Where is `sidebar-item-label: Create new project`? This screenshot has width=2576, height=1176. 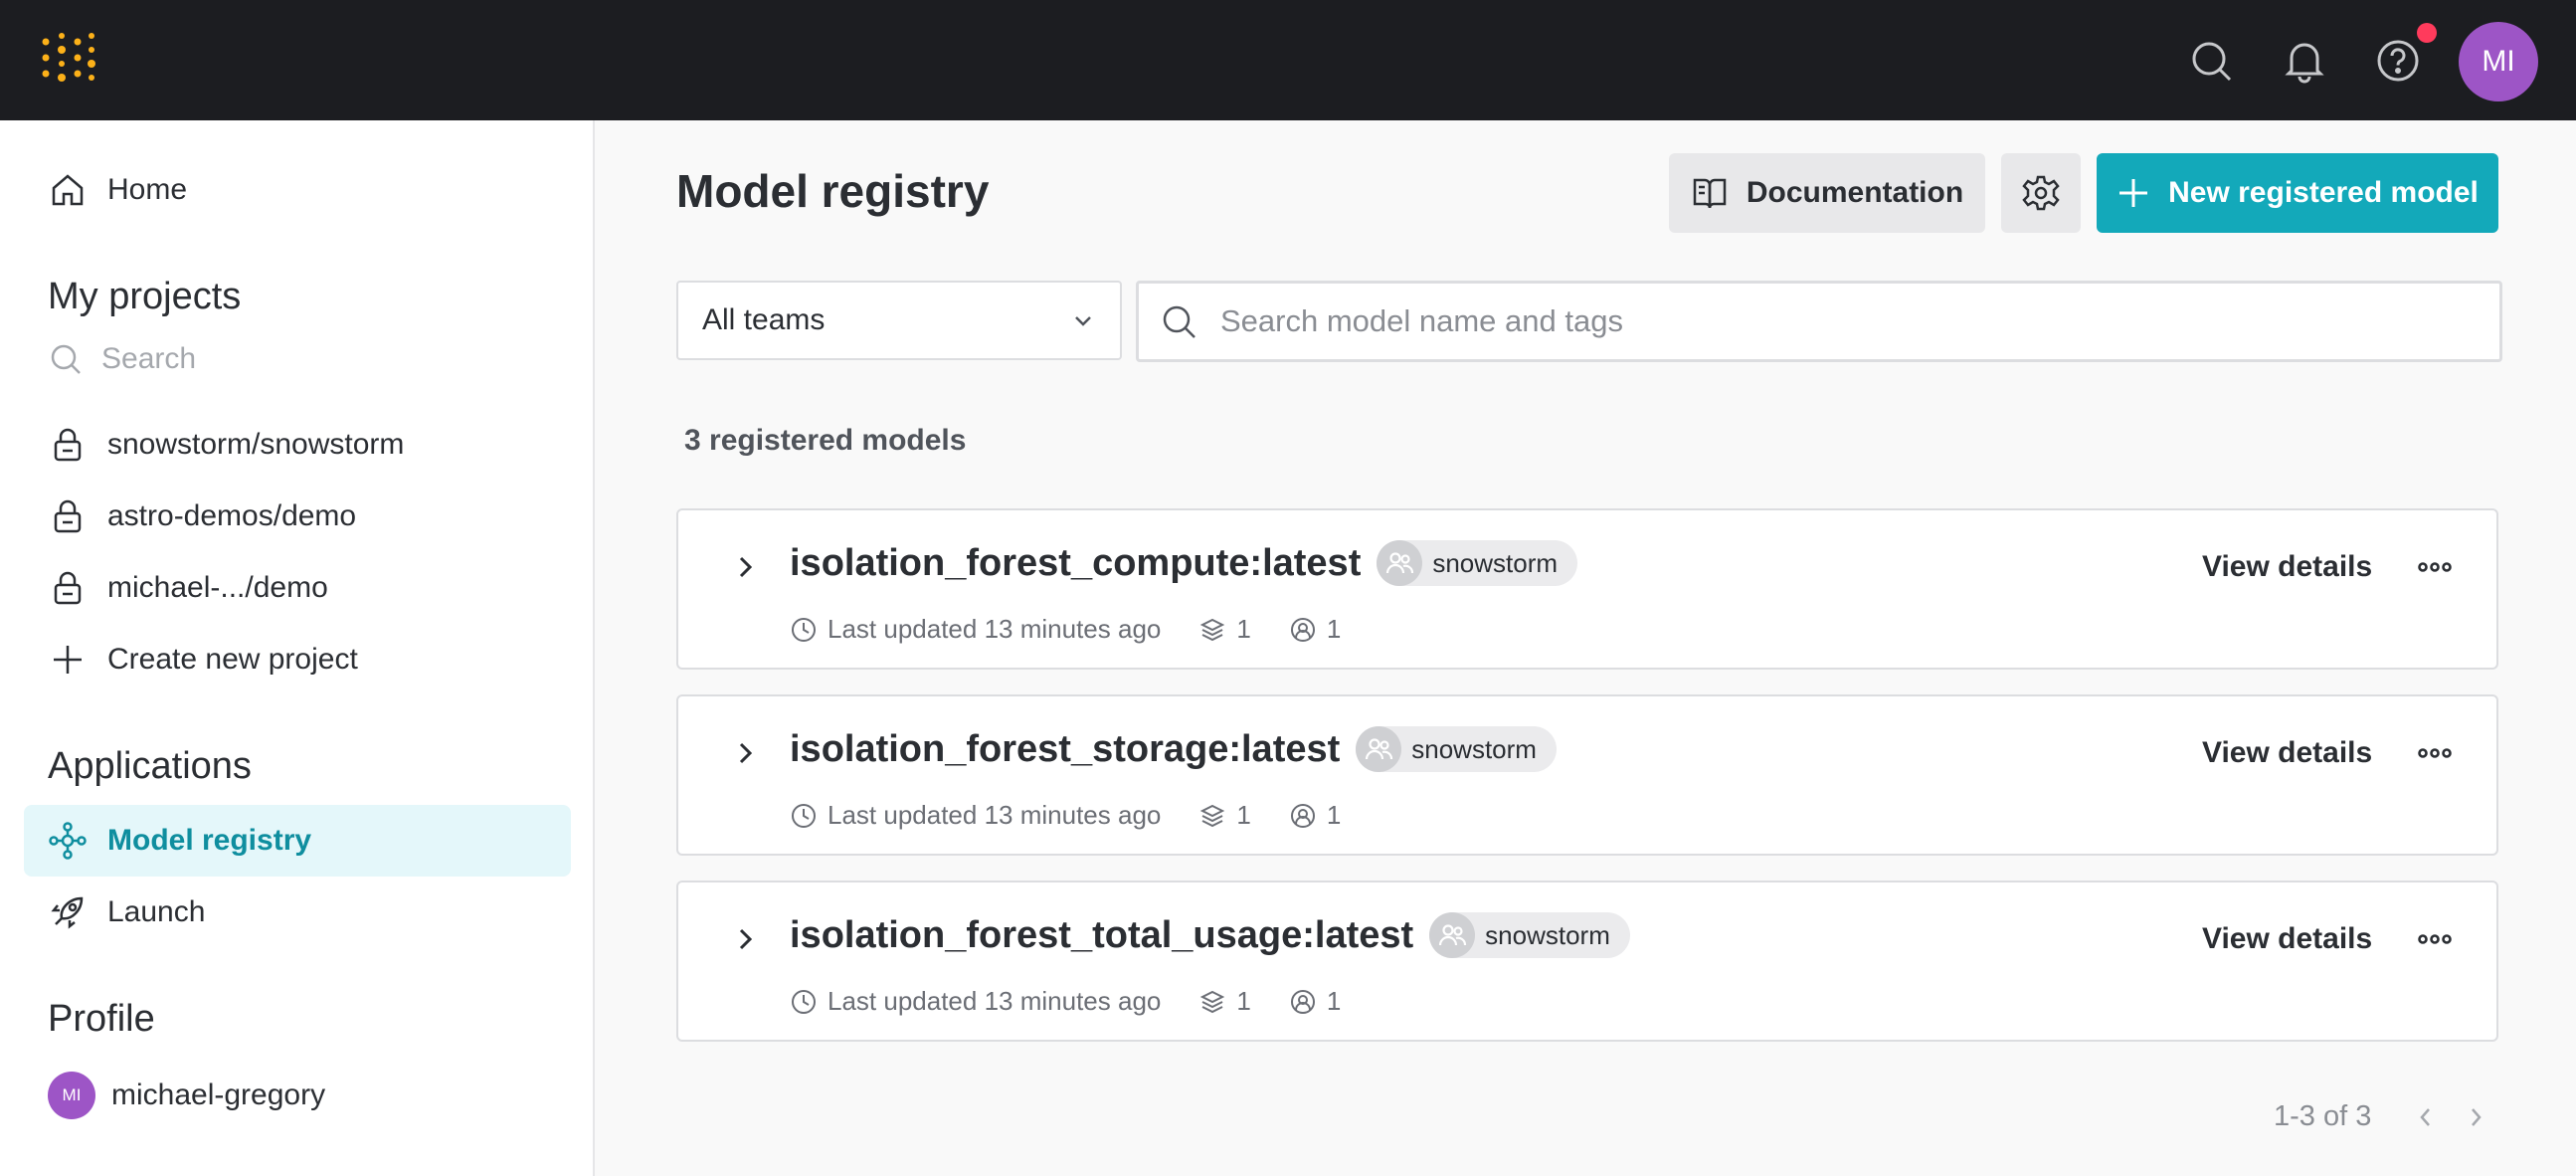 sidebar-item-label: Create new project is located at coordinates (232, 659).